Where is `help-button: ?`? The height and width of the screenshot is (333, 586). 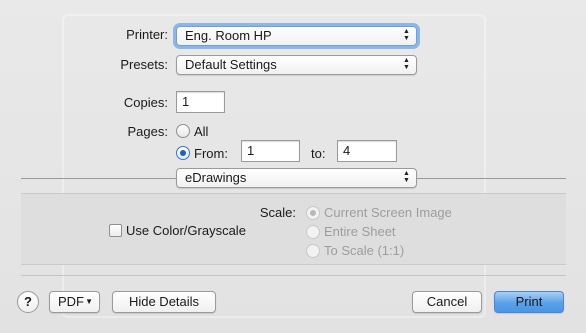 help-button: ? is located at coordinates (28, 302).